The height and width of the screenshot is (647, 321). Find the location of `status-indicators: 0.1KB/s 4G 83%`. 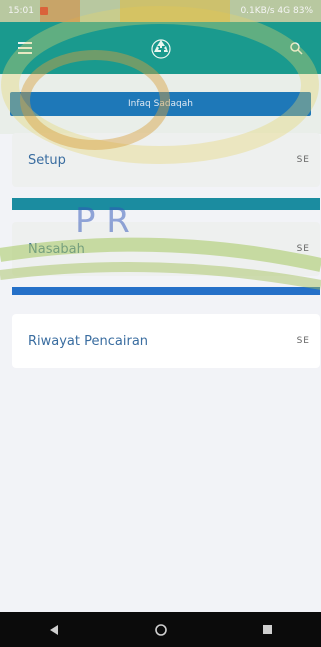

status-indicators: 0.1KB/s 4G 83% is located at coordinates (276, 11).